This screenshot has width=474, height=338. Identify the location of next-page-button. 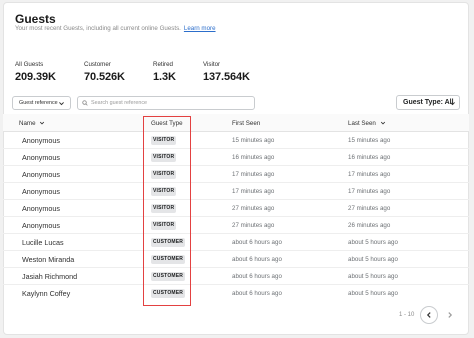
(450, 315).